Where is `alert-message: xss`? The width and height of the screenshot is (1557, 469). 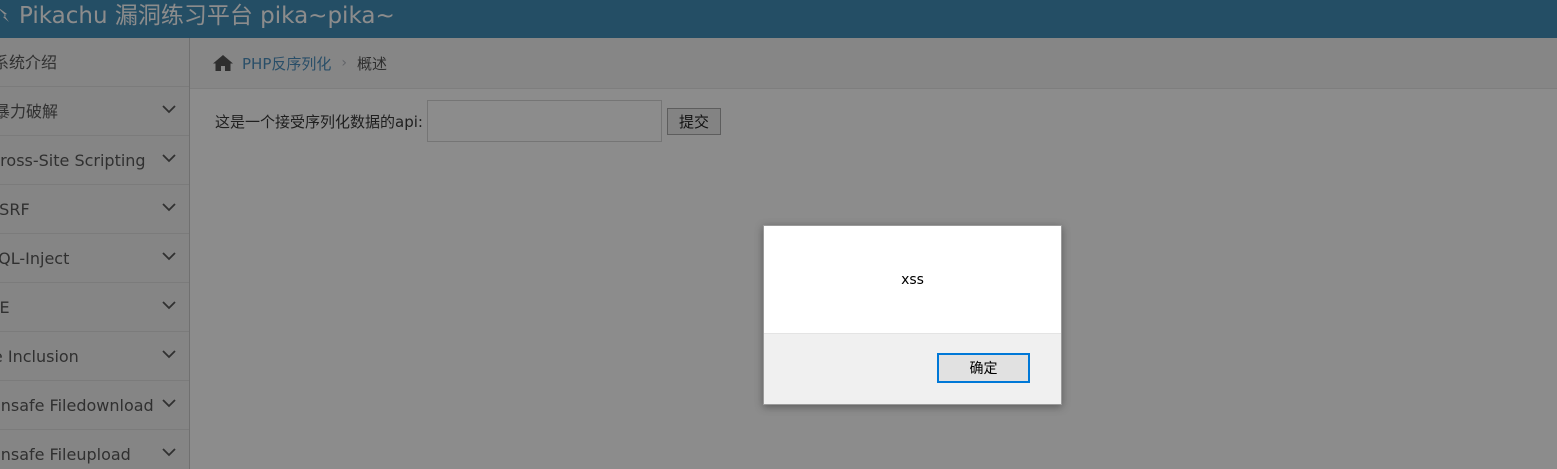
alert-message: xss is located at coordinates (912, 279).